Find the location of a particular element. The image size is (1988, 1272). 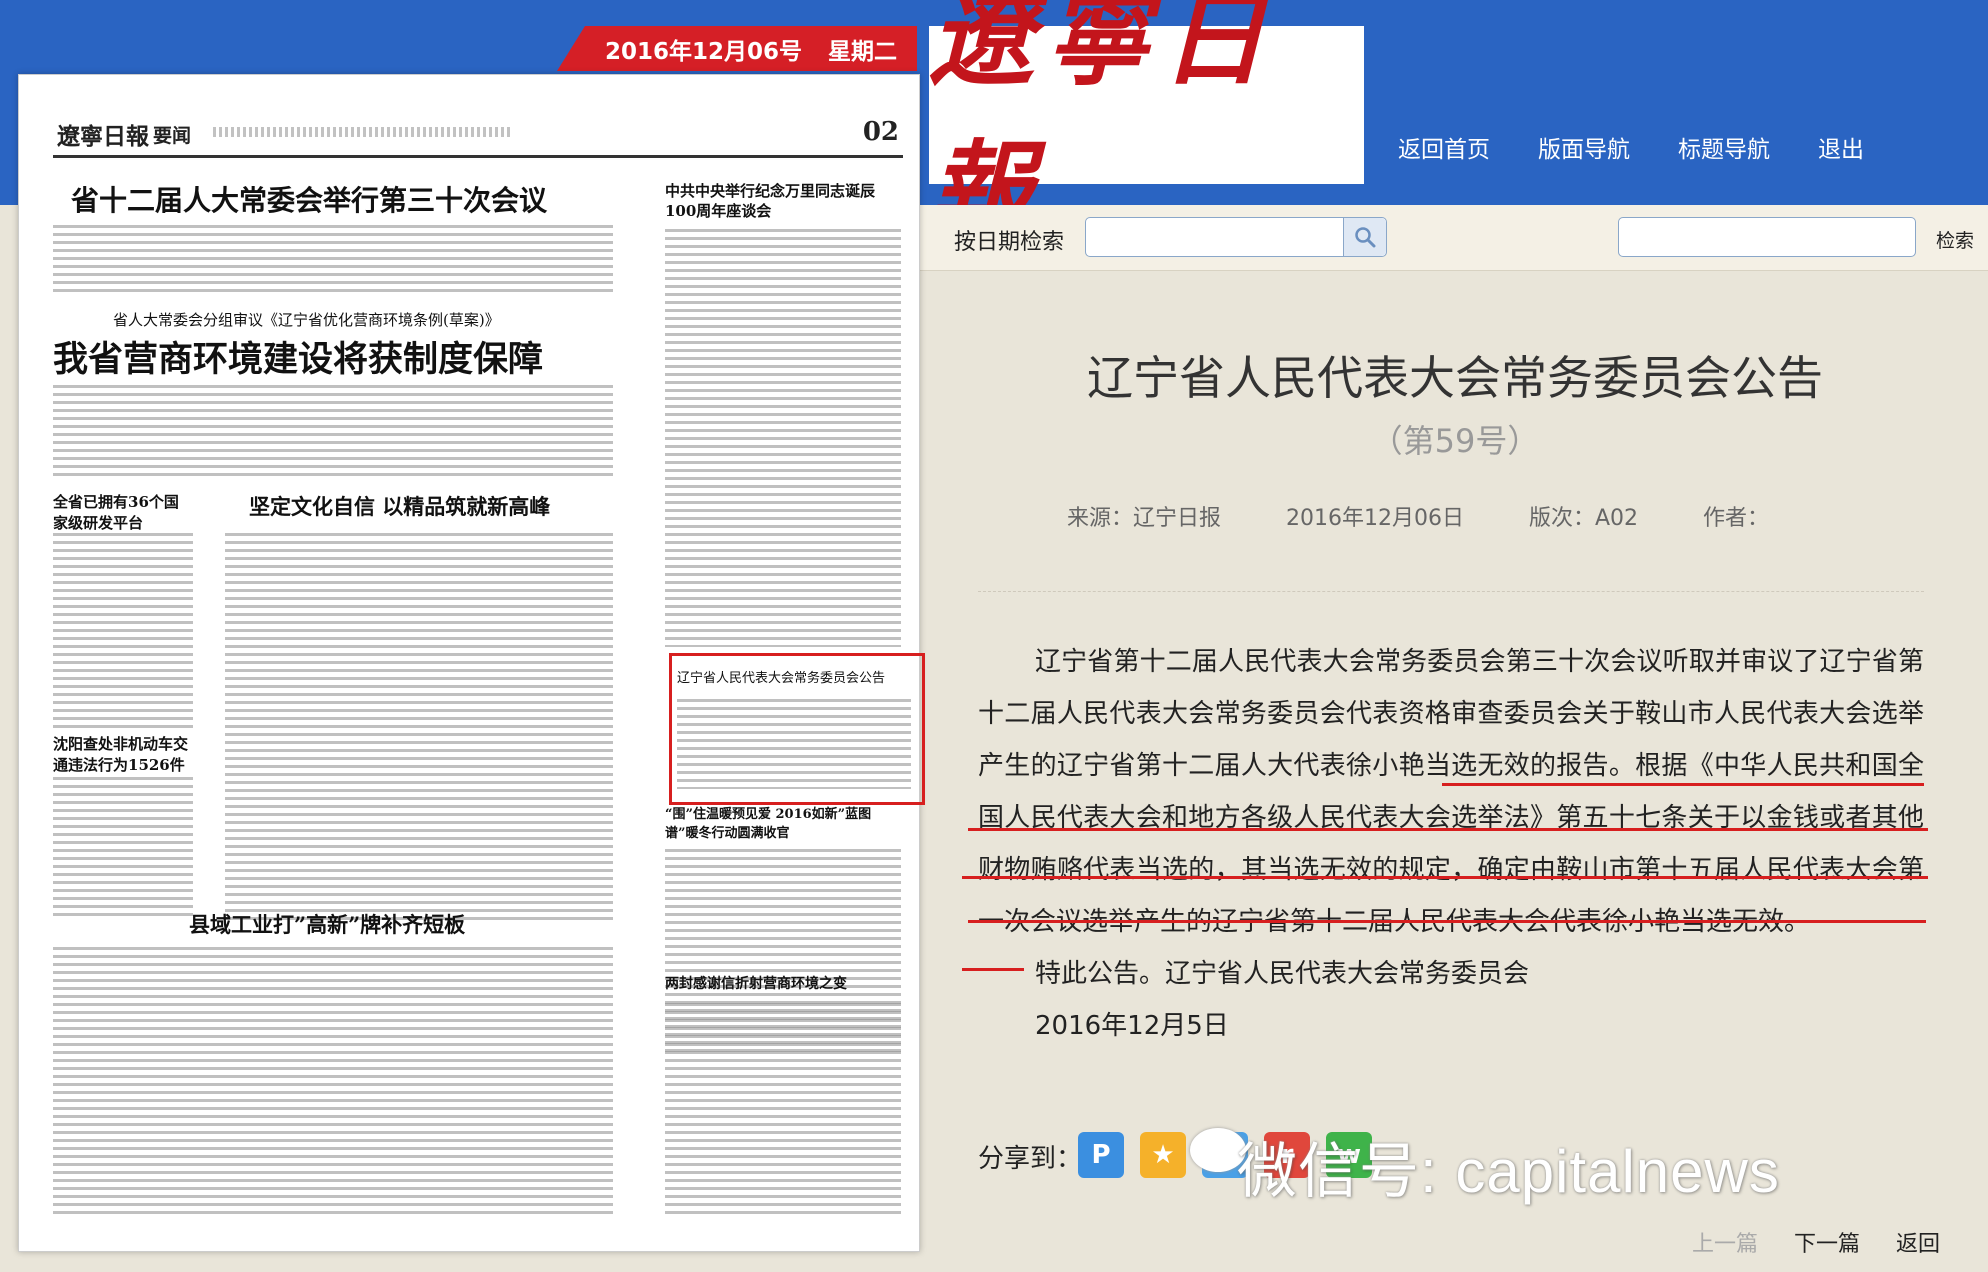

newspaper-logo: 遼寧日報 is located at coordinates (1146, 125).